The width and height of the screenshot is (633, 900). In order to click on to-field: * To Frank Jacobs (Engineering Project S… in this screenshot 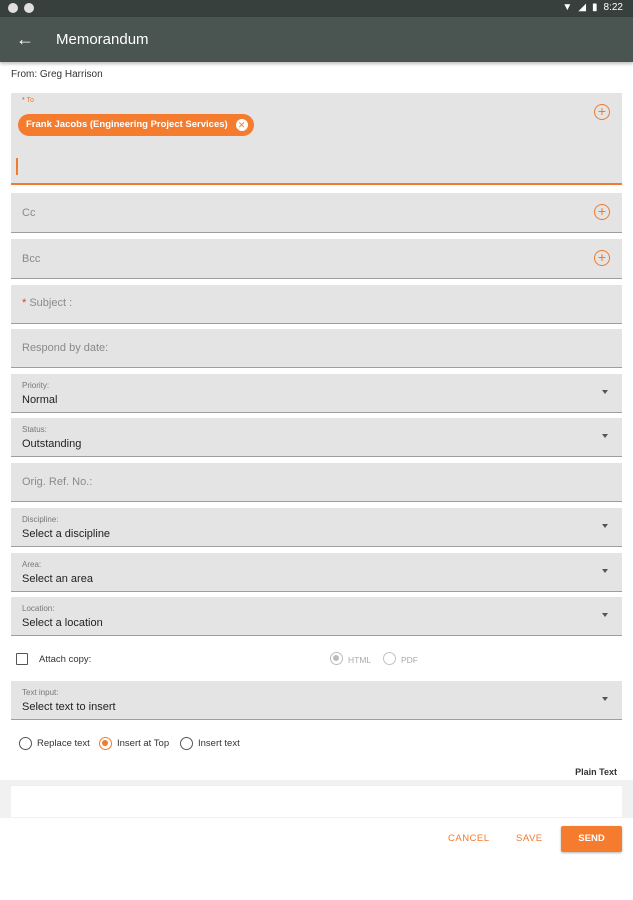, I will do `click(316, 139)`.